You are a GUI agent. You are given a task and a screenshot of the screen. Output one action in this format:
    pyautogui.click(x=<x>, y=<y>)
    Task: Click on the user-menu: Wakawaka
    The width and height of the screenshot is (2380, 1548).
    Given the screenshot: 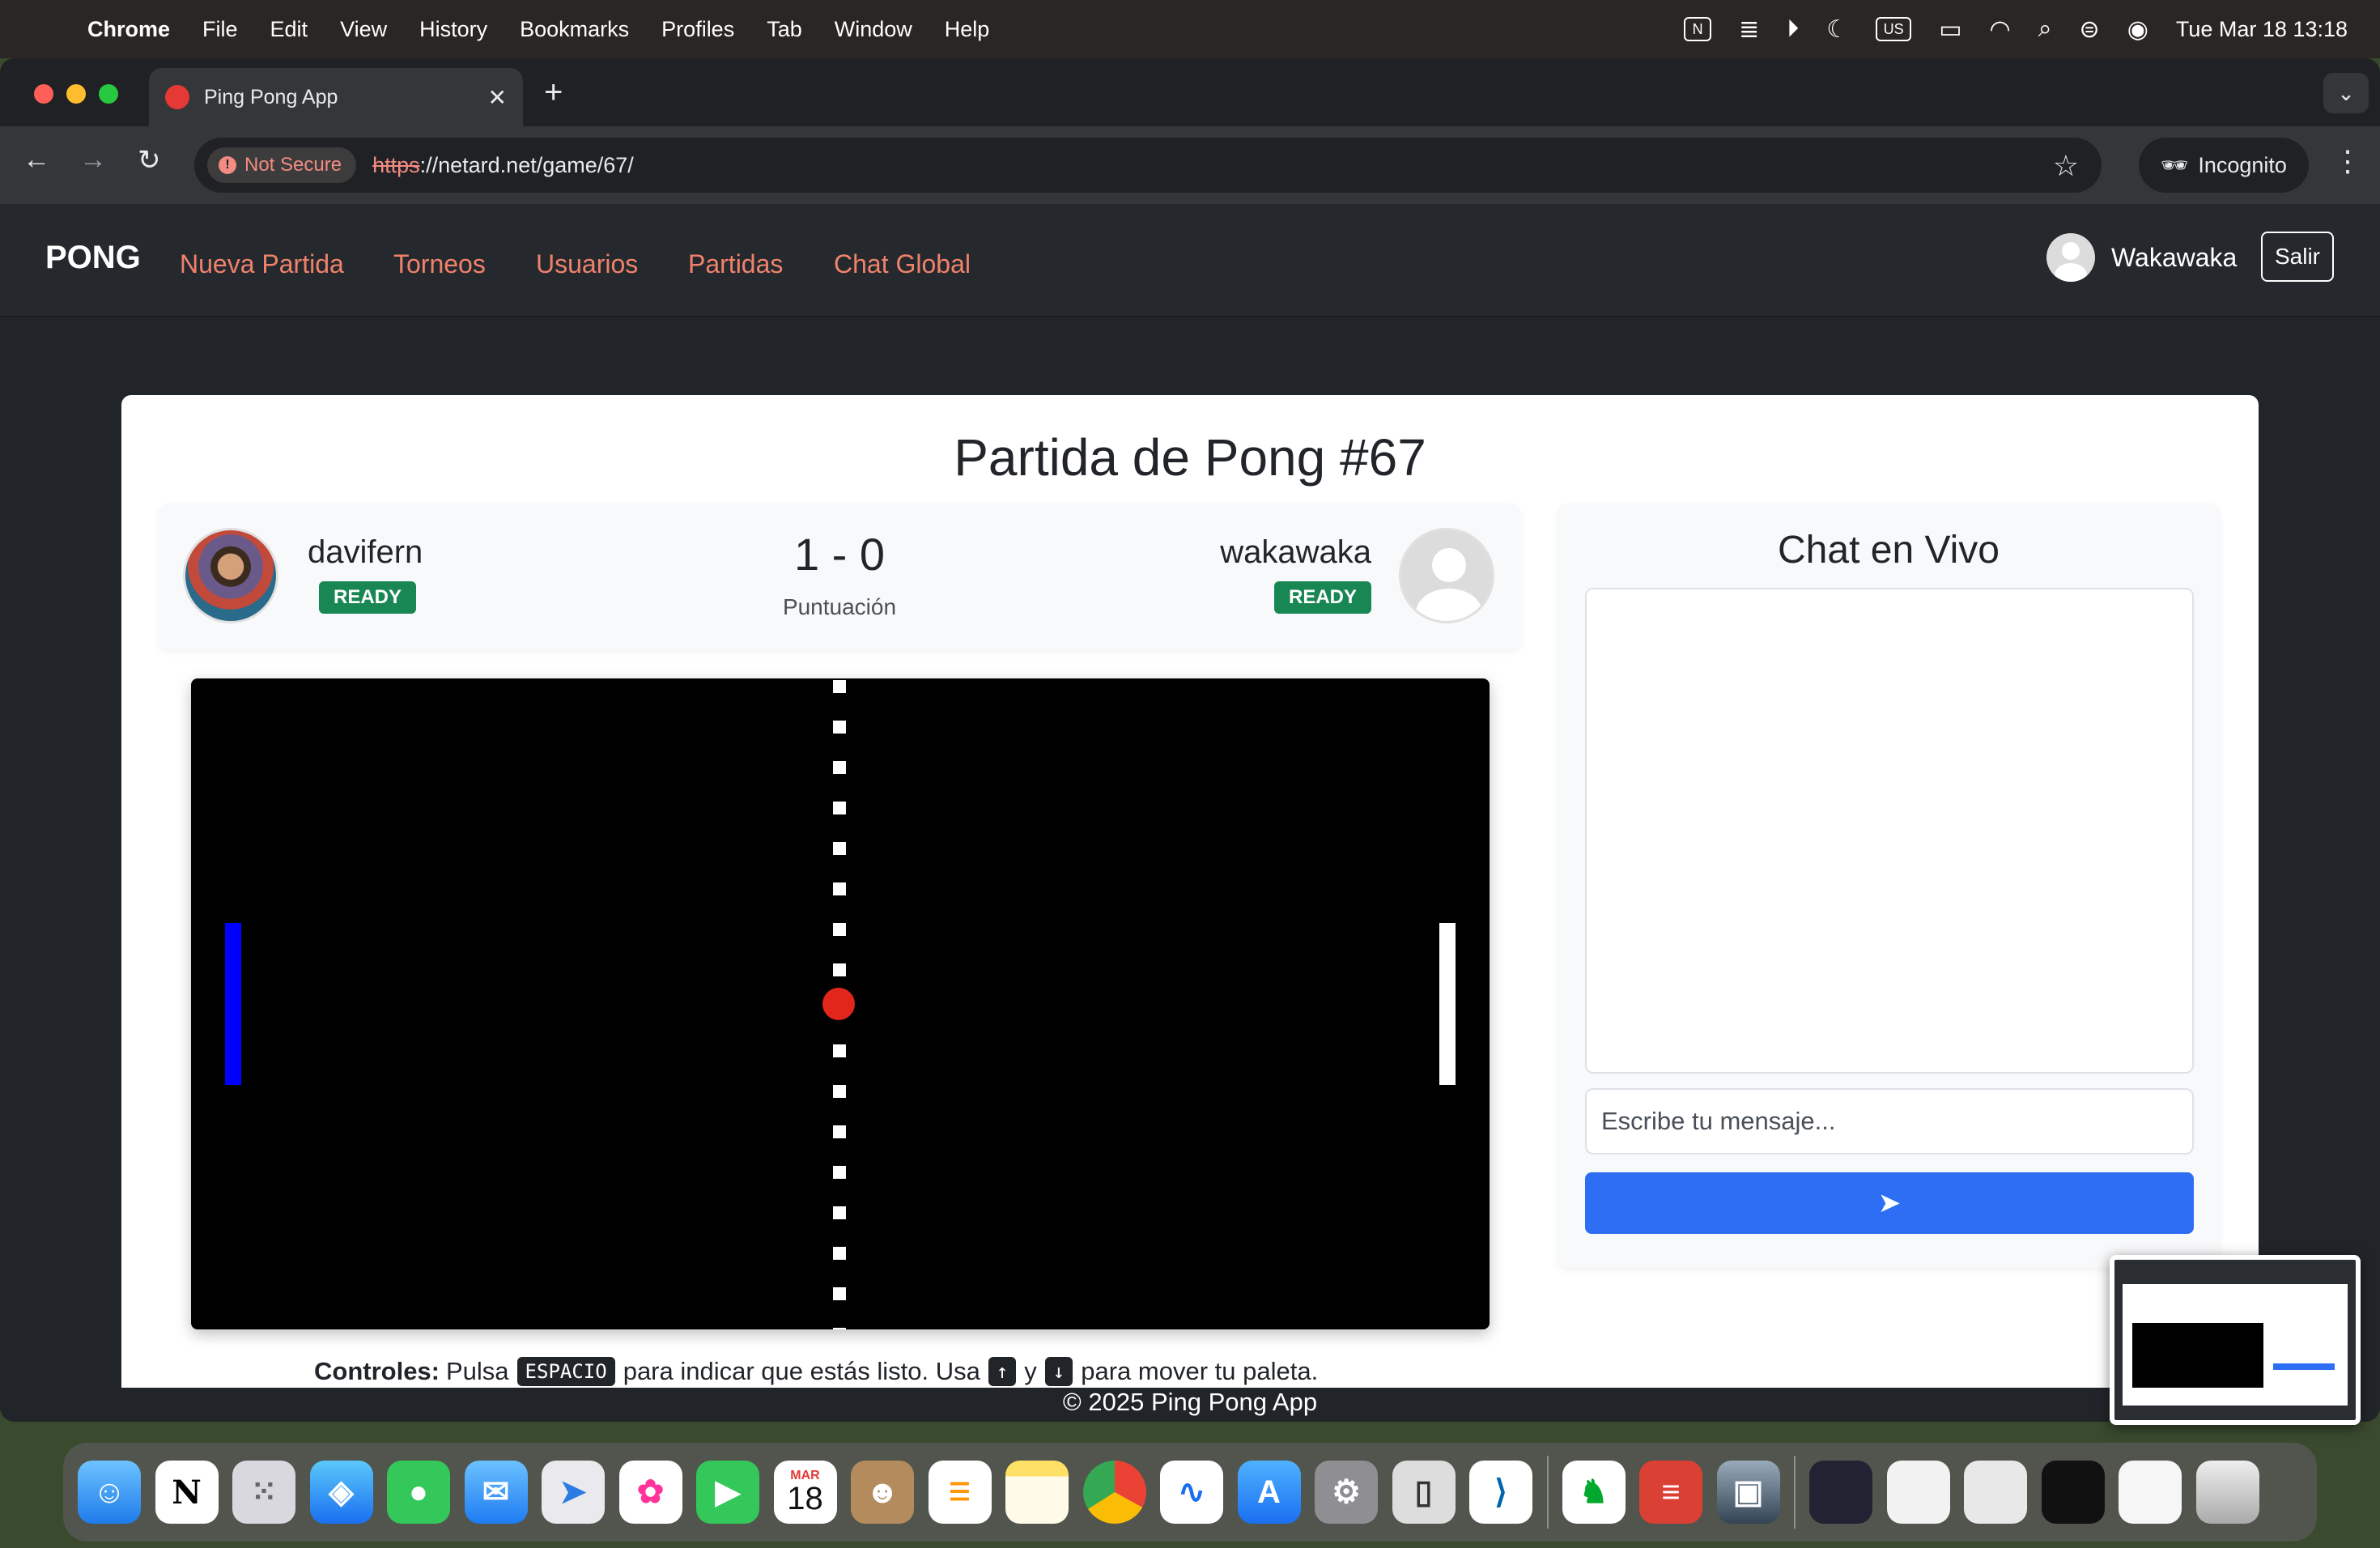 What is the action you would take?
    pyautogui.click(x=2141, y=257)
    